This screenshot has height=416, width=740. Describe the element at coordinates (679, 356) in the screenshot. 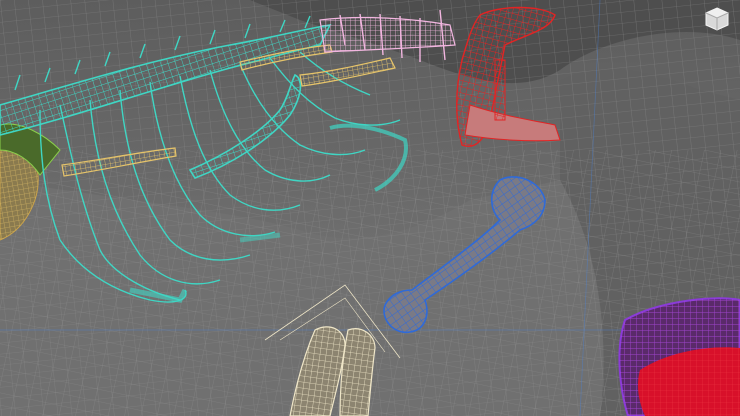

I see `container-bowl` at that location.